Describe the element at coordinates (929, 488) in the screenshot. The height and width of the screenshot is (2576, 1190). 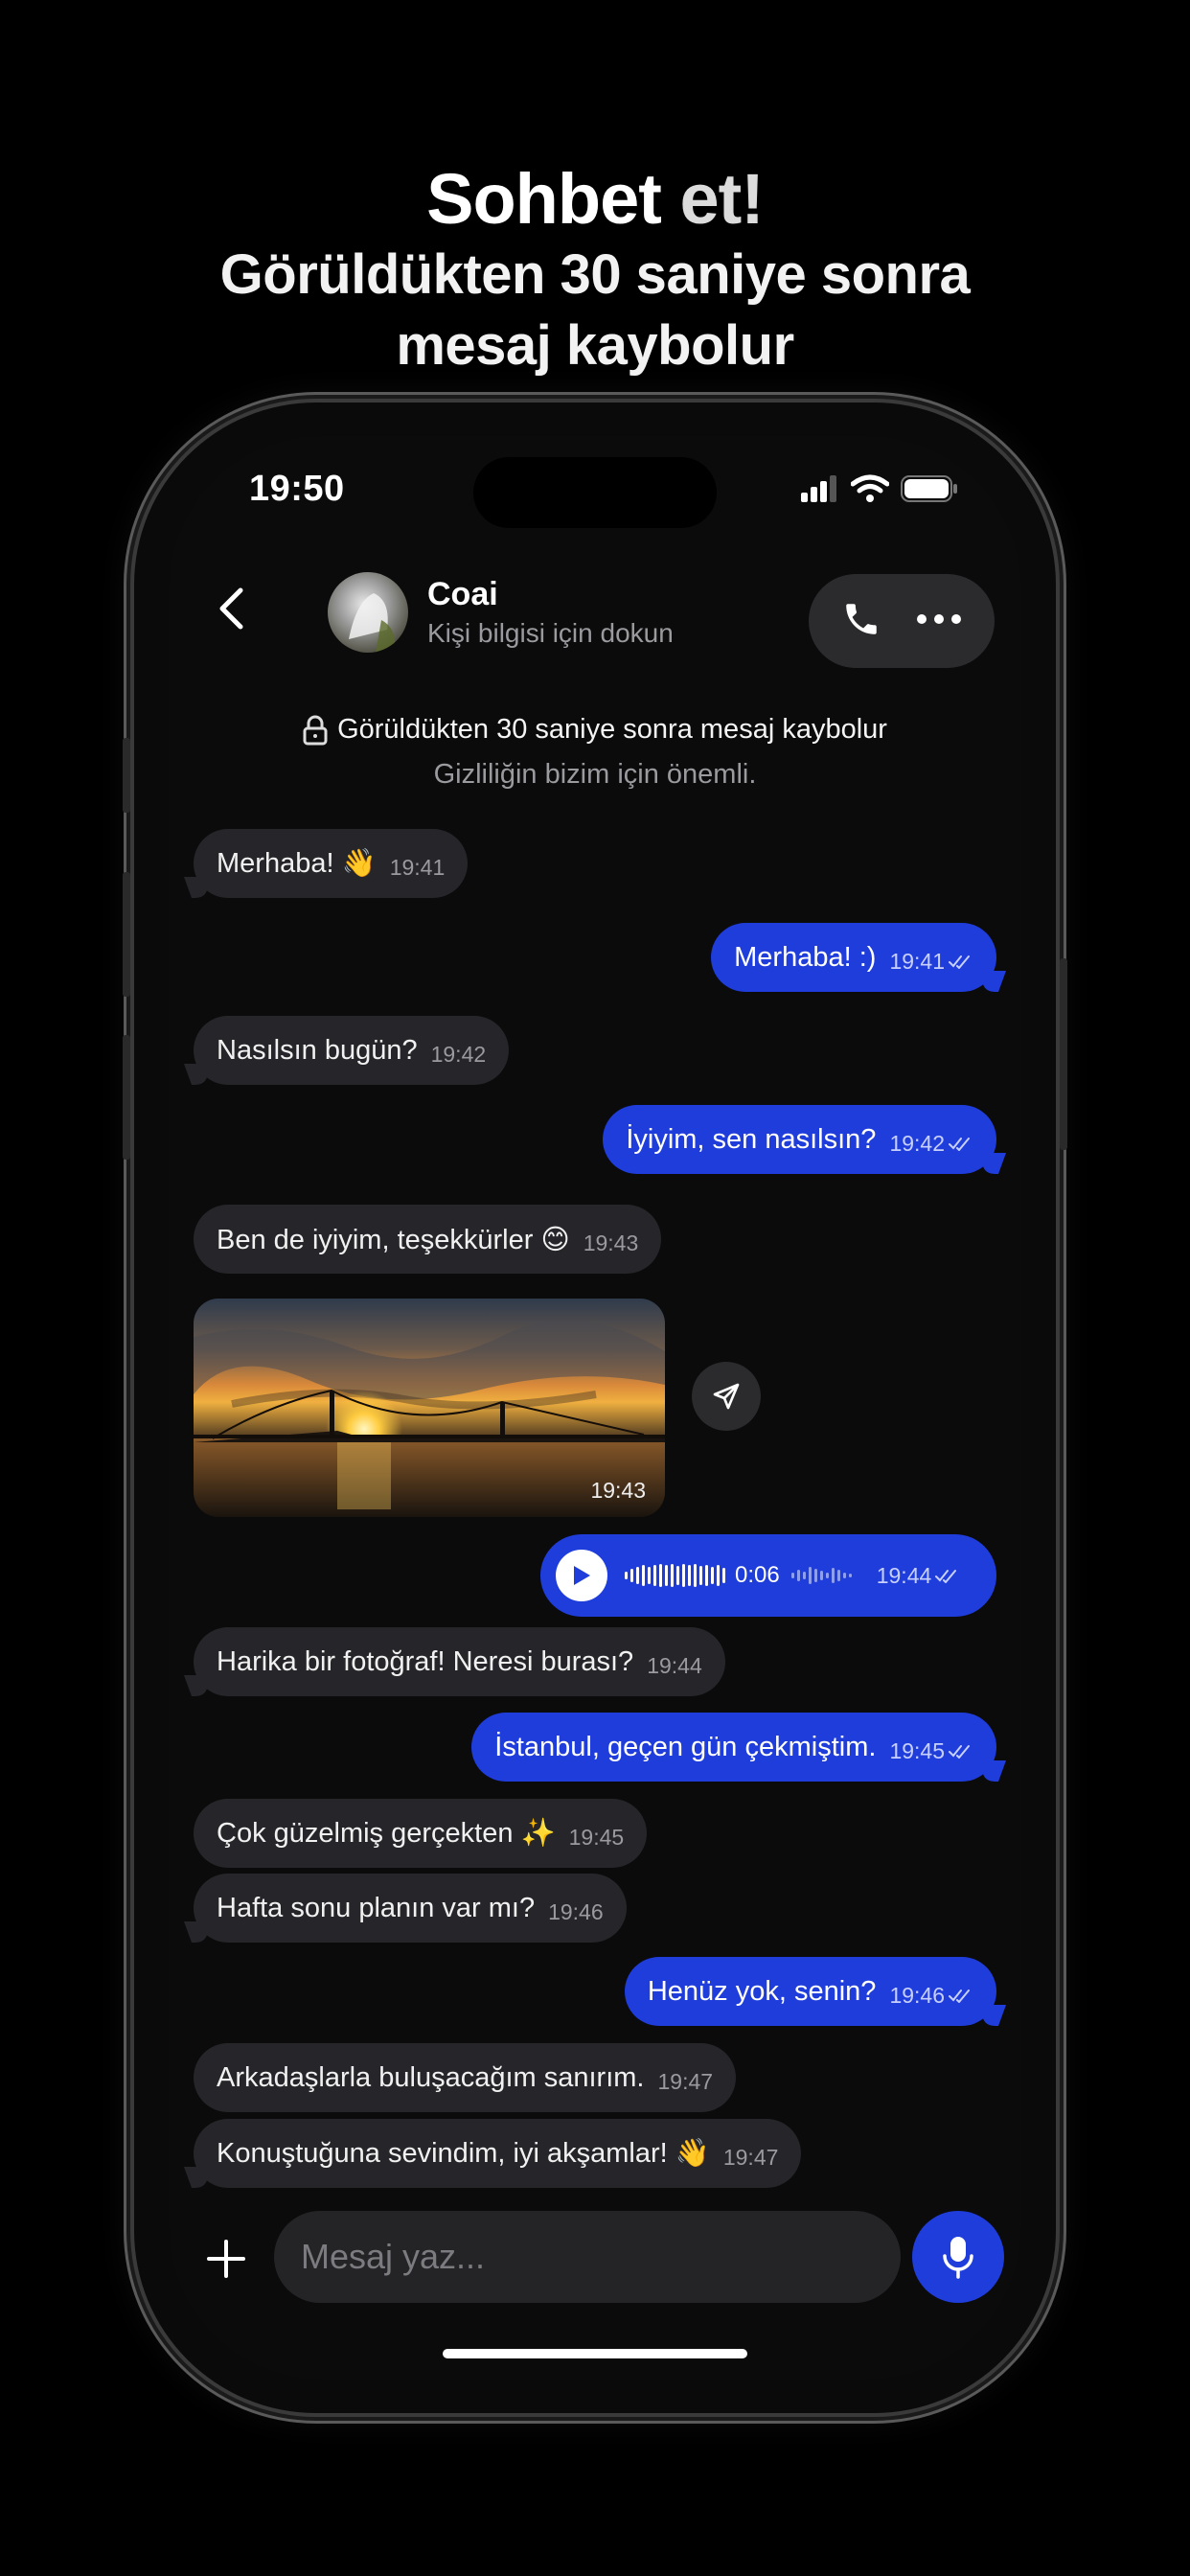
I see `battery-icon` at that location.